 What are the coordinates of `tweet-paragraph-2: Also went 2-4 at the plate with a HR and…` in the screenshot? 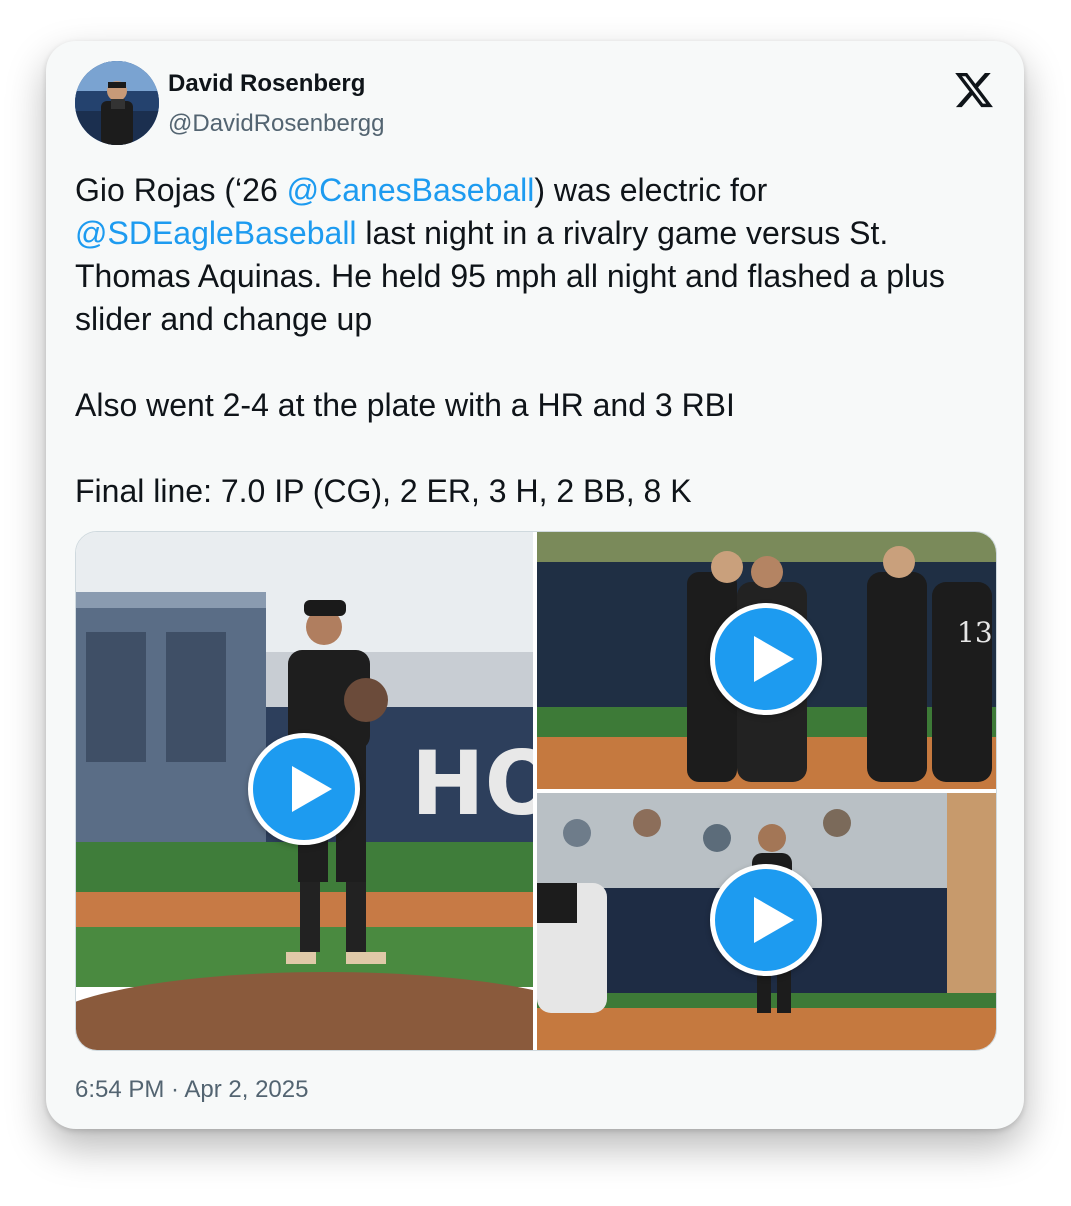 It's located at (405, 405).